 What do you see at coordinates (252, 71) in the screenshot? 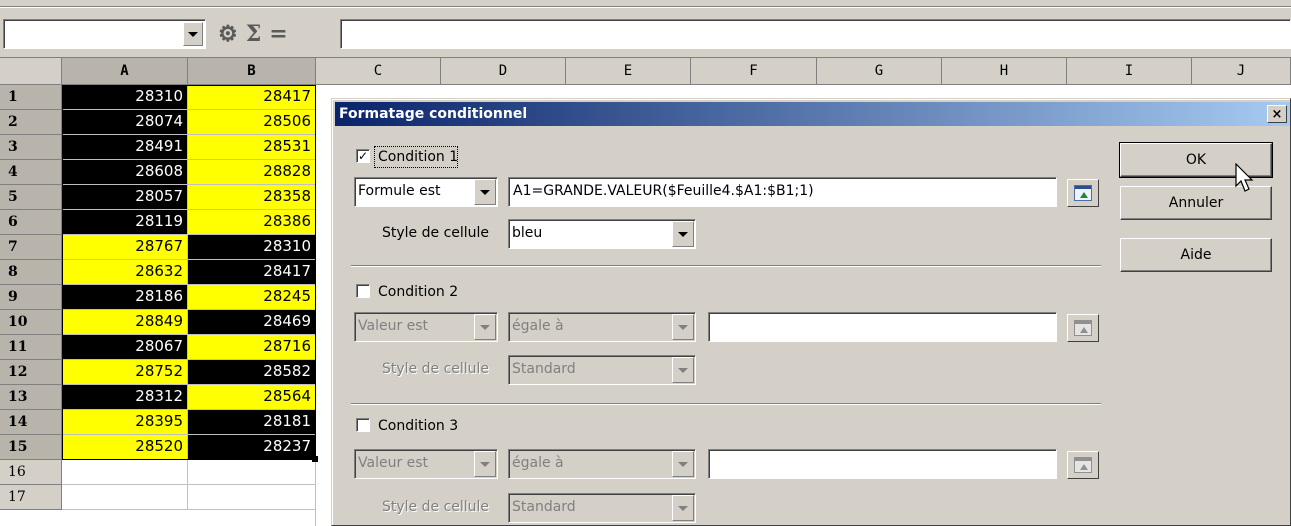
I see `column-header-b: B` at bounding box center [252, 71].